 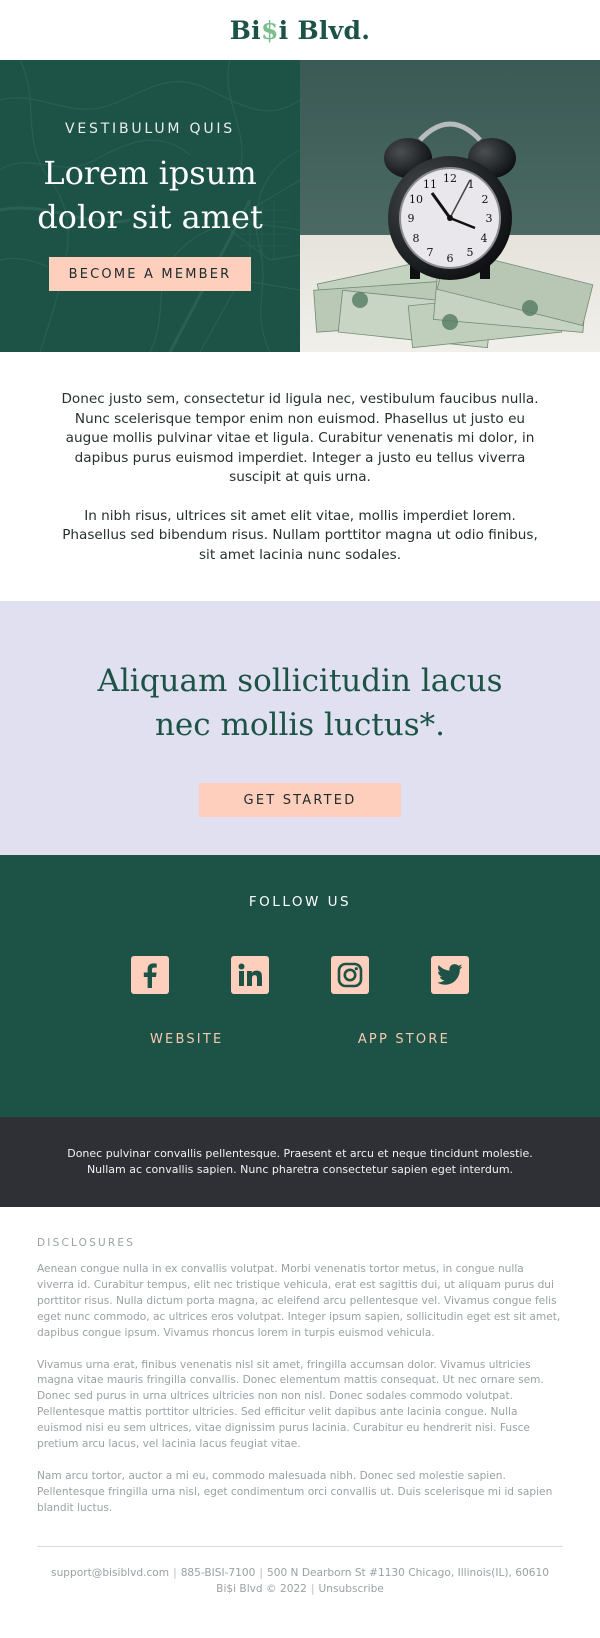 What do you see at coordinates (471, 184) in the screenshot?
I see `svg-text: 1` at bounding box center [471, 184].